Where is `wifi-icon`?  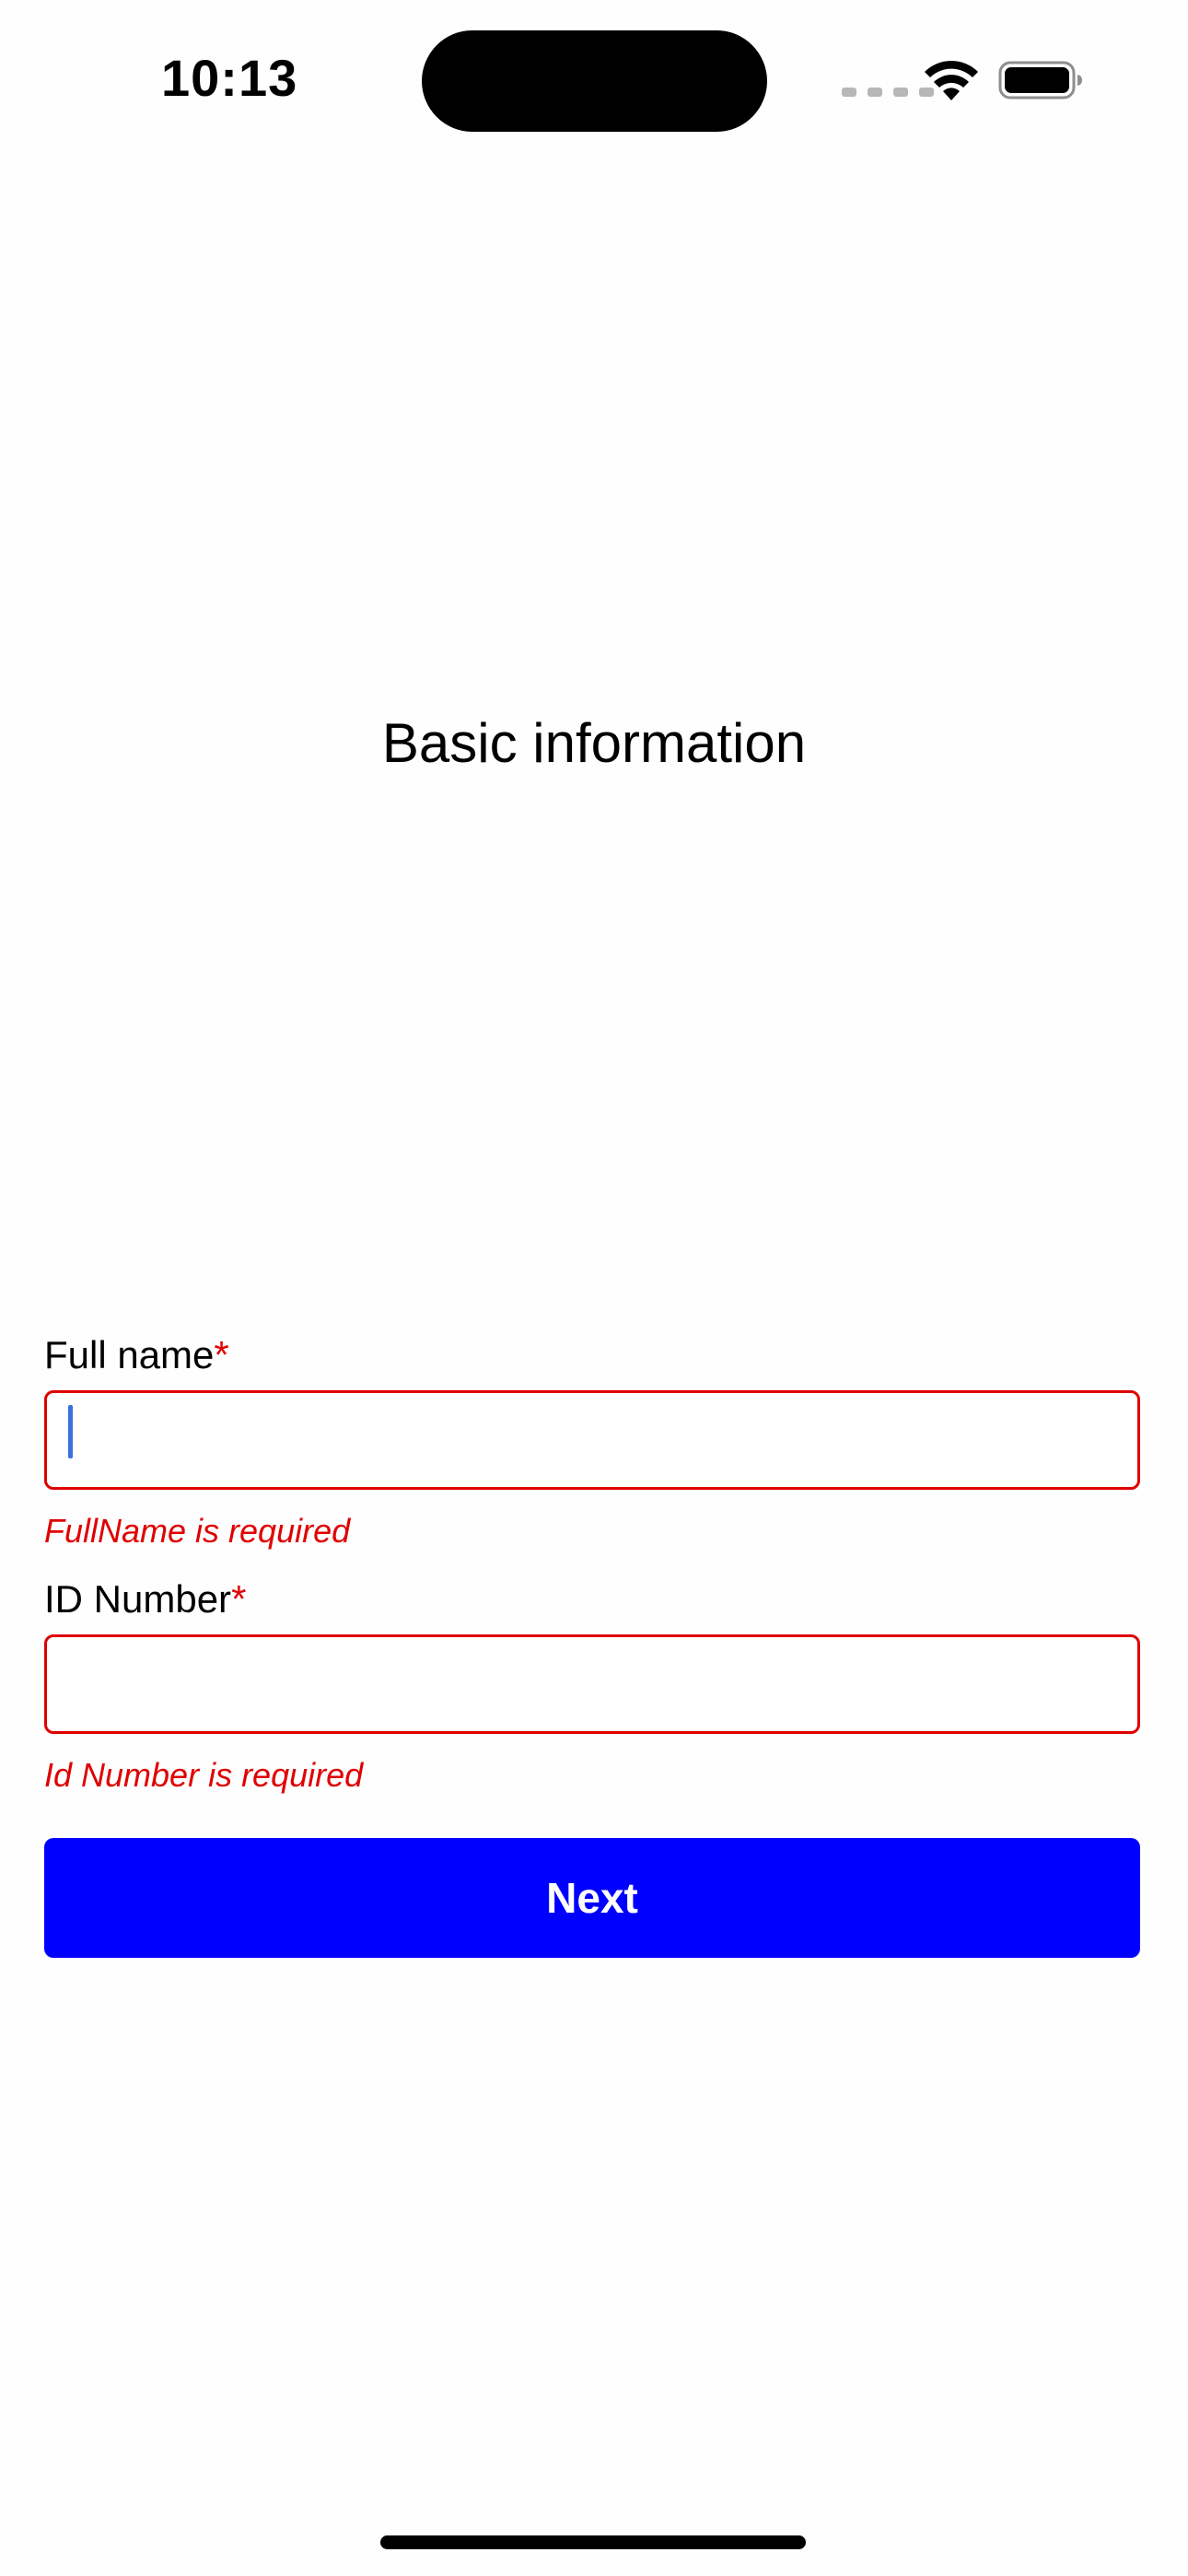
wifi-icon is located at coordinates (951, 80).